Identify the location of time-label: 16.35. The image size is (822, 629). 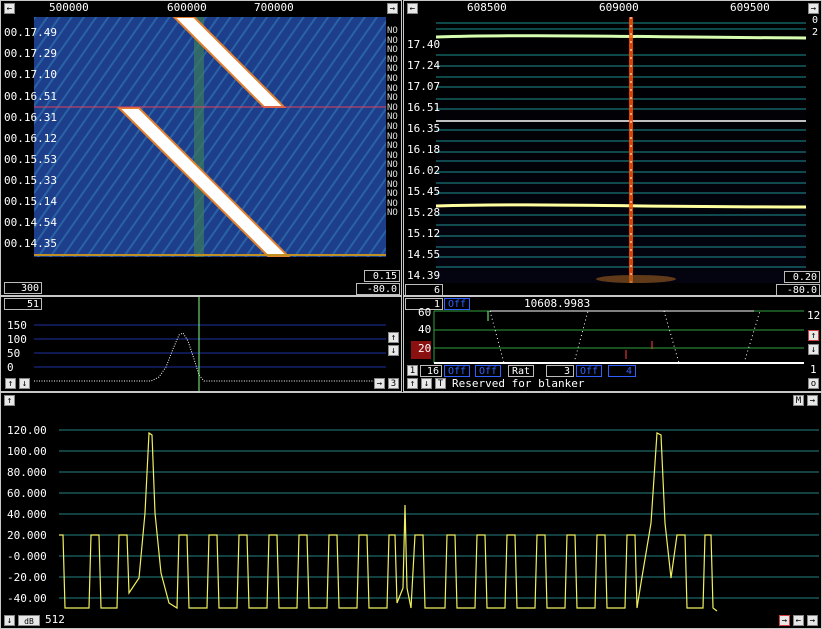
(424, 128).